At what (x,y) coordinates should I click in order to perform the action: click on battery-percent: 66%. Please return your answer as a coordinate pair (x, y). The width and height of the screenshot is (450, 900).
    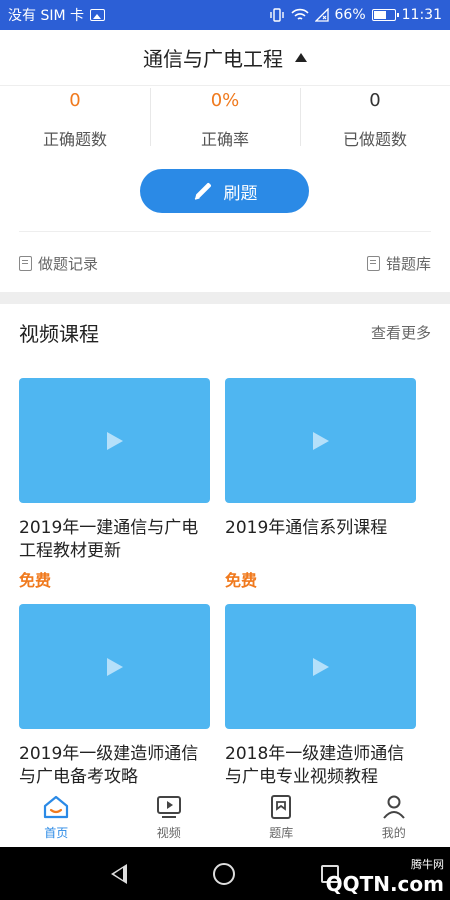
    Looking at the image, I should click on (350, 15).